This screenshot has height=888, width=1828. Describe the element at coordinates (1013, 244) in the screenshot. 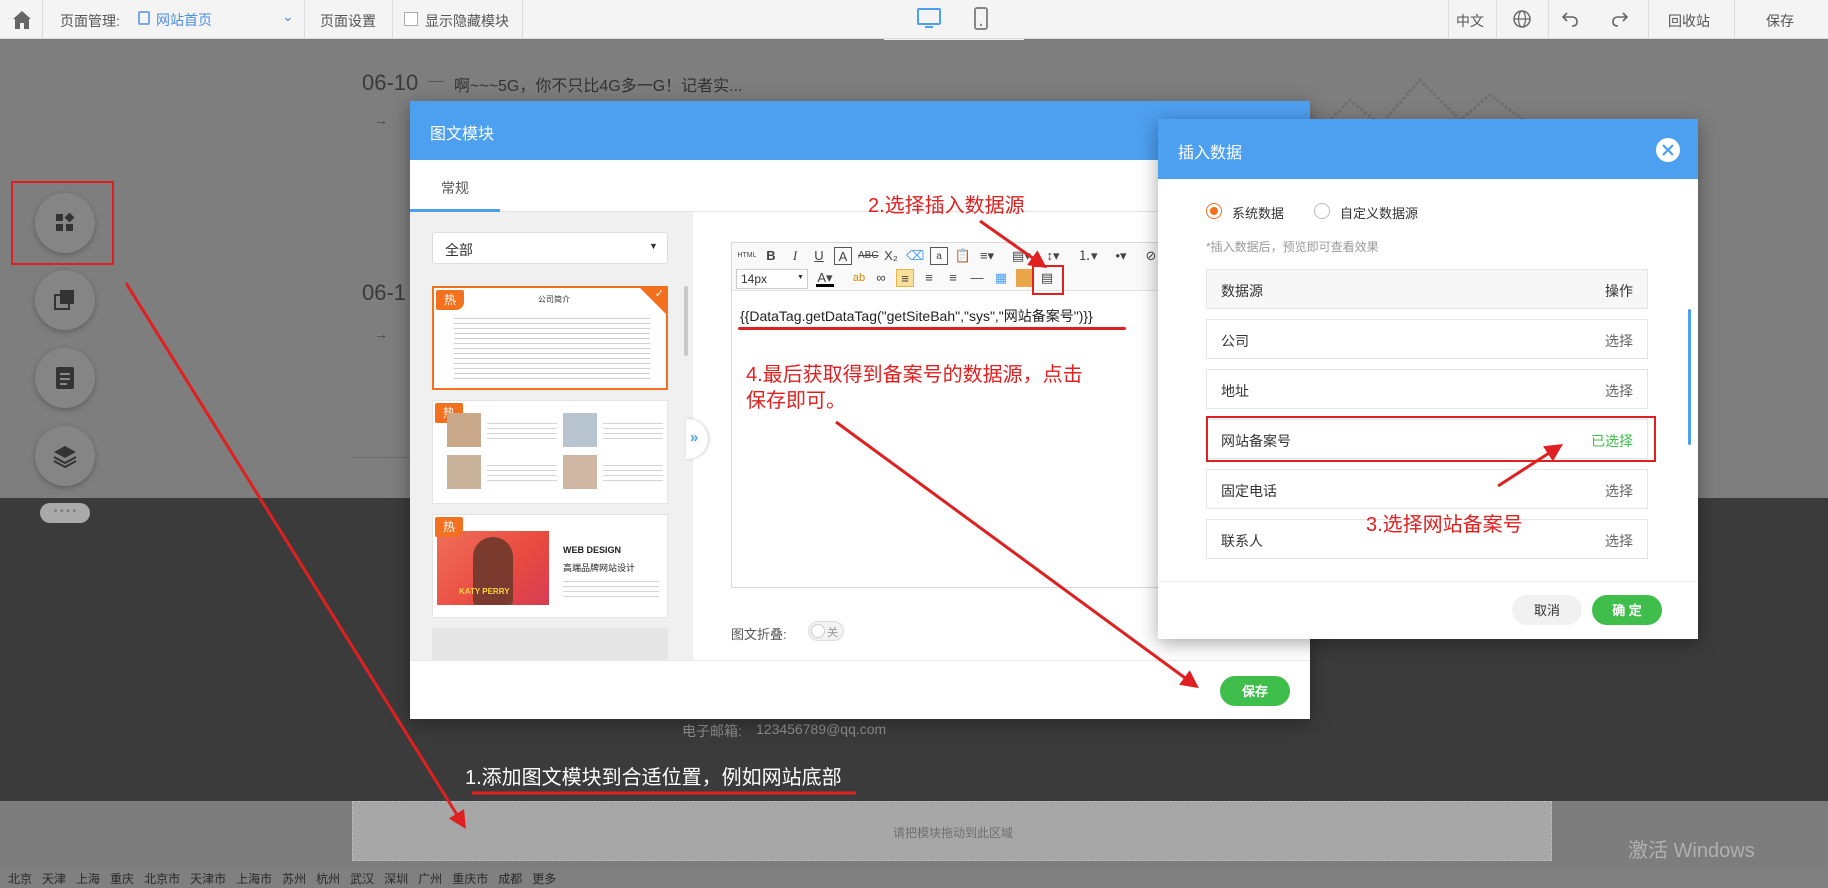

I see `arrow-step2` at that location.